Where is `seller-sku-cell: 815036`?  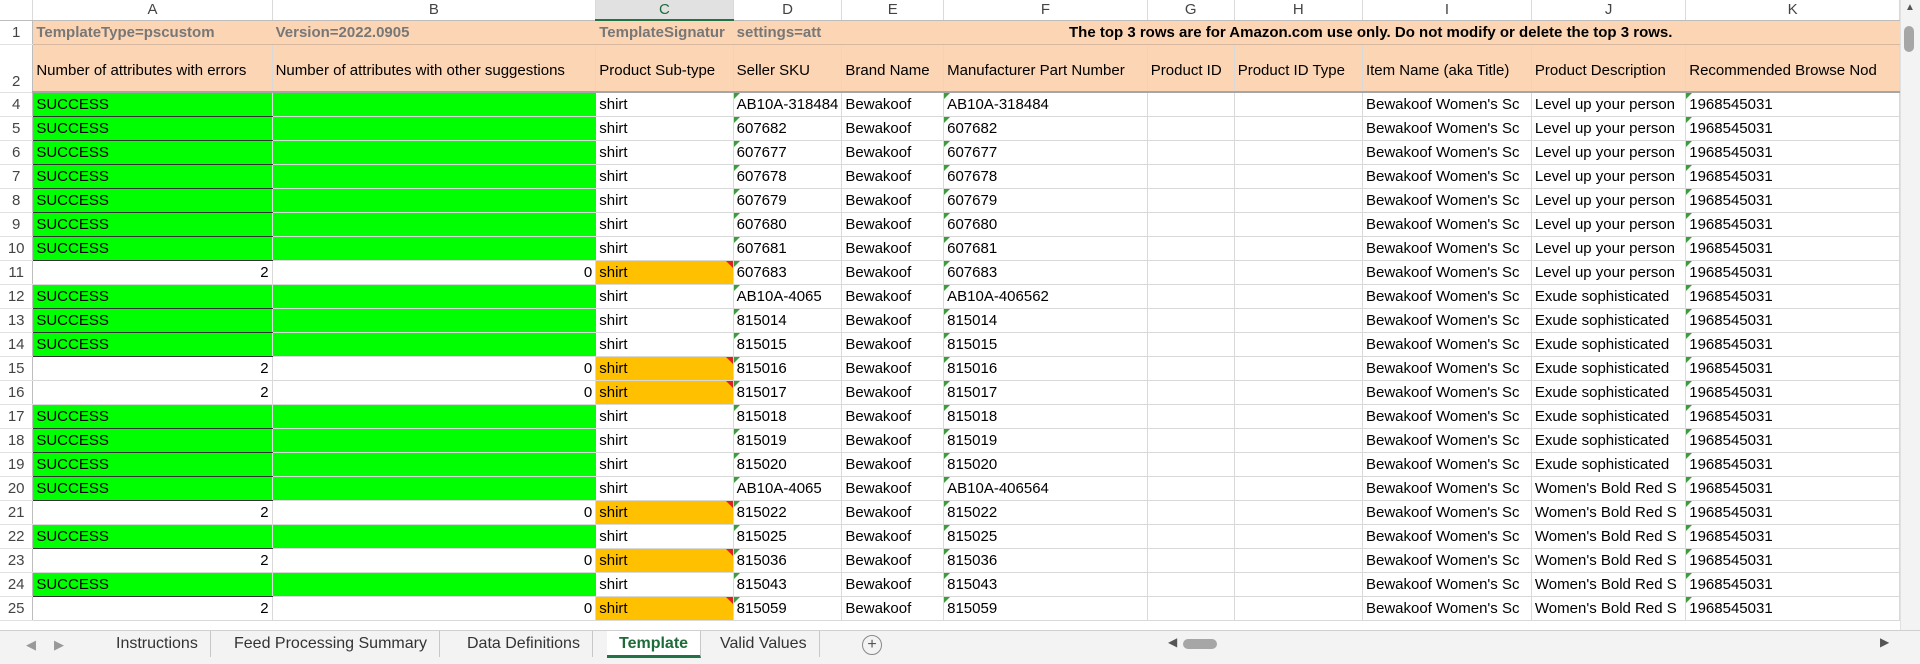
seller-sku-cell: 815036 is located at coordinates (788, 560).